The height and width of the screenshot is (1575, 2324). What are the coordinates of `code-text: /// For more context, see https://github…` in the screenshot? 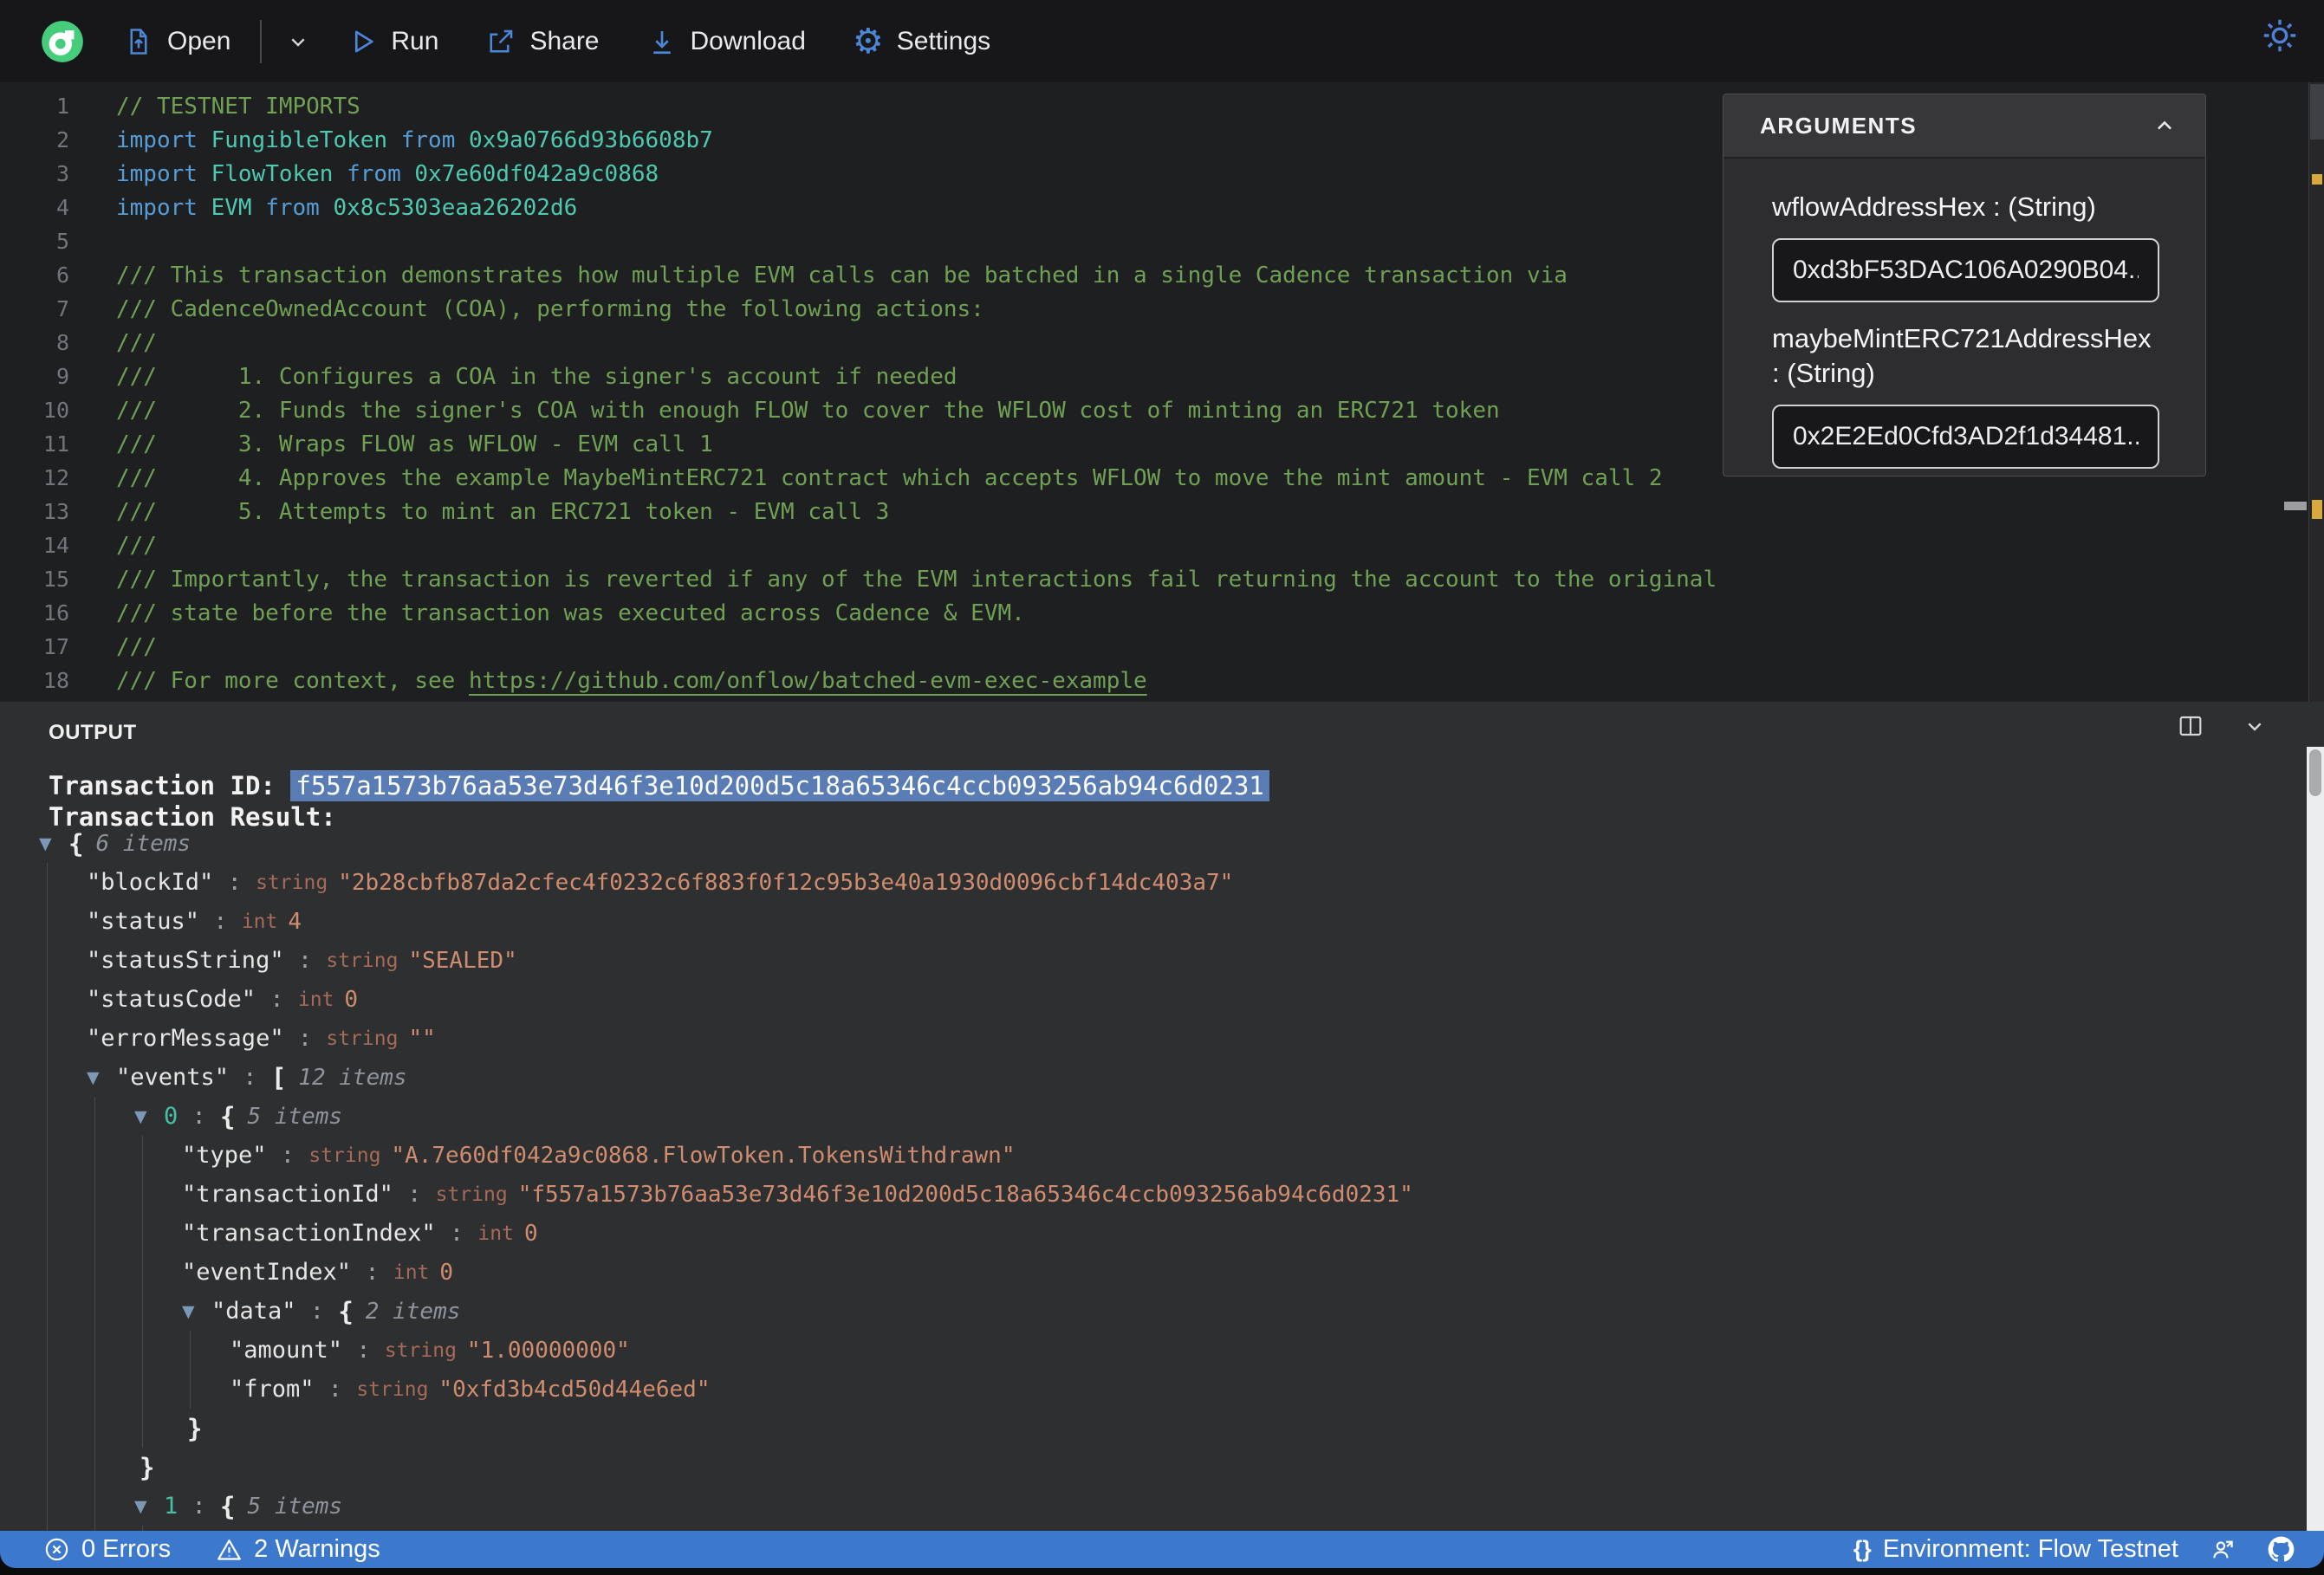 It's located at (631, 680).